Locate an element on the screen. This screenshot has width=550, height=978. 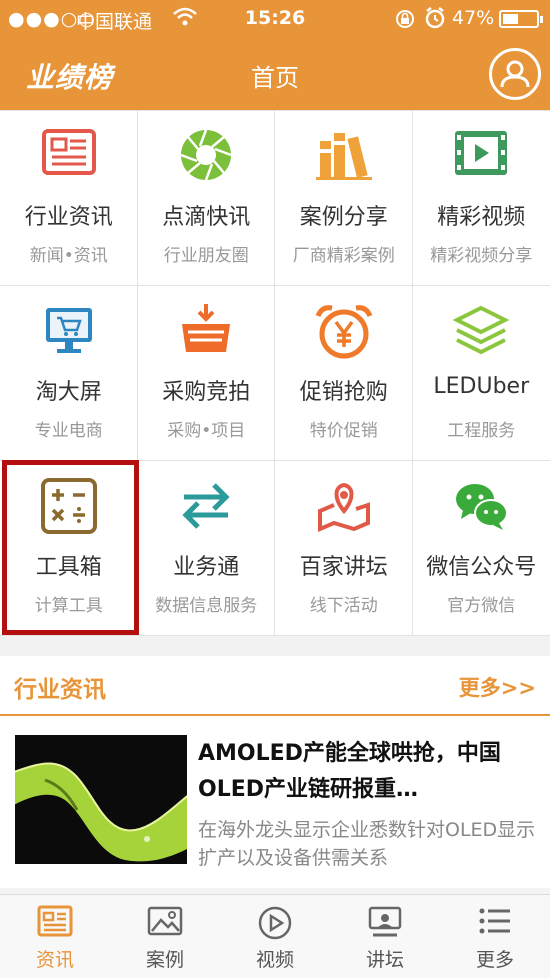
basket-icon is located at coordinates (207, 332).